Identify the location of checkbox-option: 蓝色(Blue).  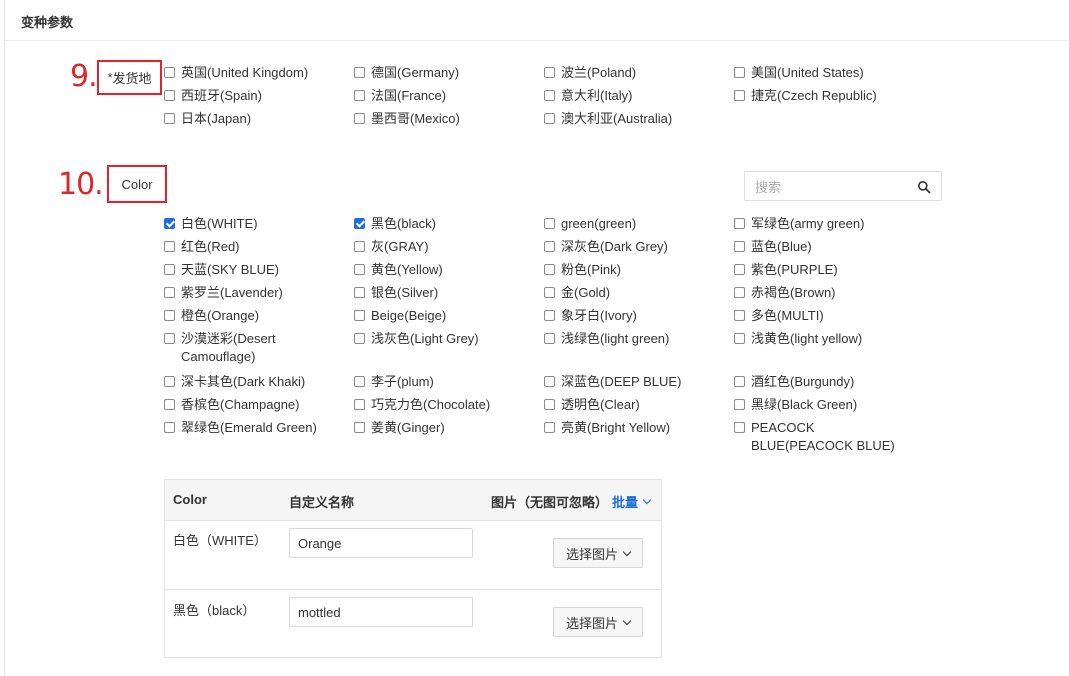
(824, 247).